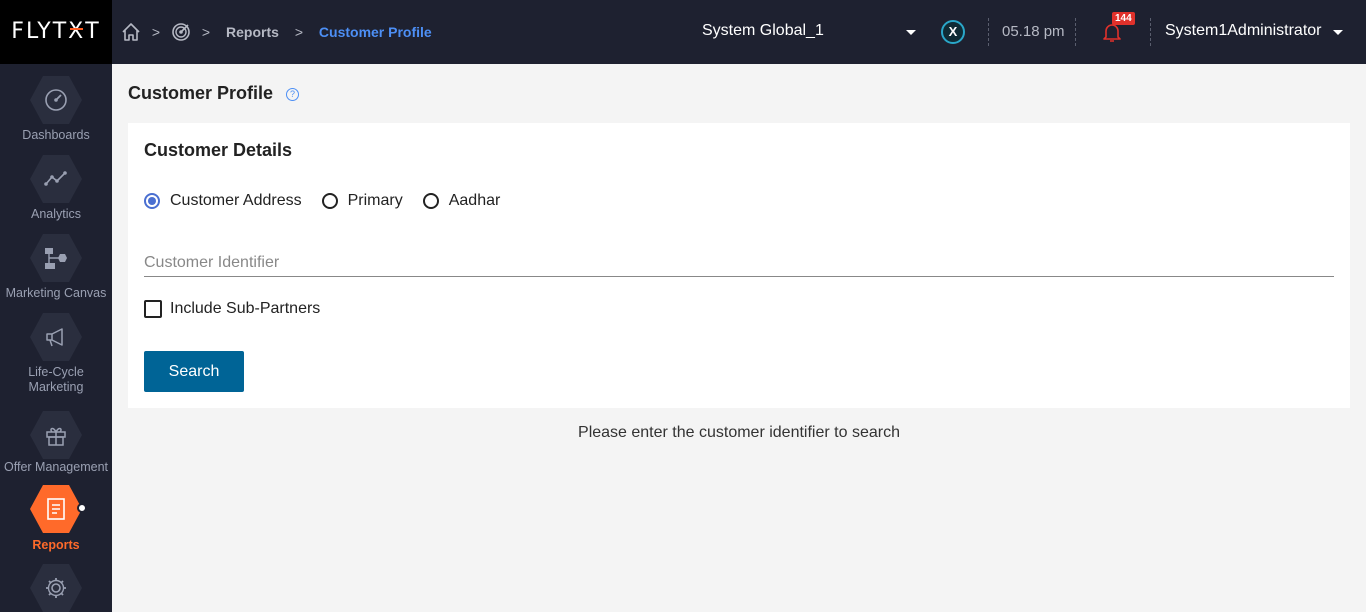  Describe the element at coordinates (56, 135) in the screenshot. I see `sidebar-item-label: Dashboards` at that location.